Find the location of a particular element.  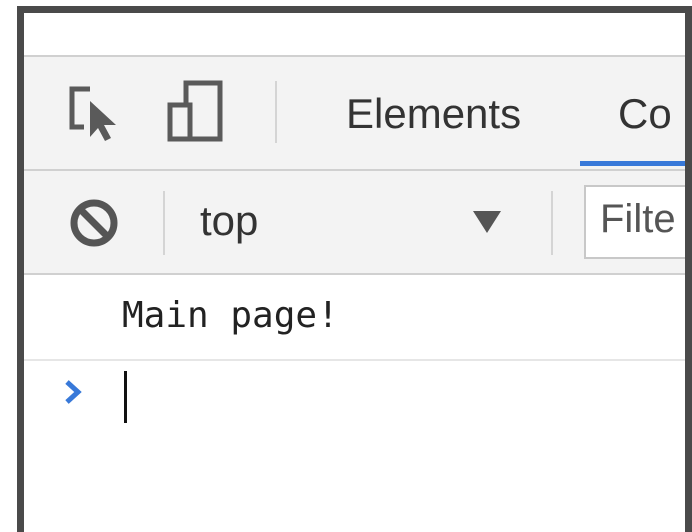

device-toolbar-icon is located at coordinates (195, 111).